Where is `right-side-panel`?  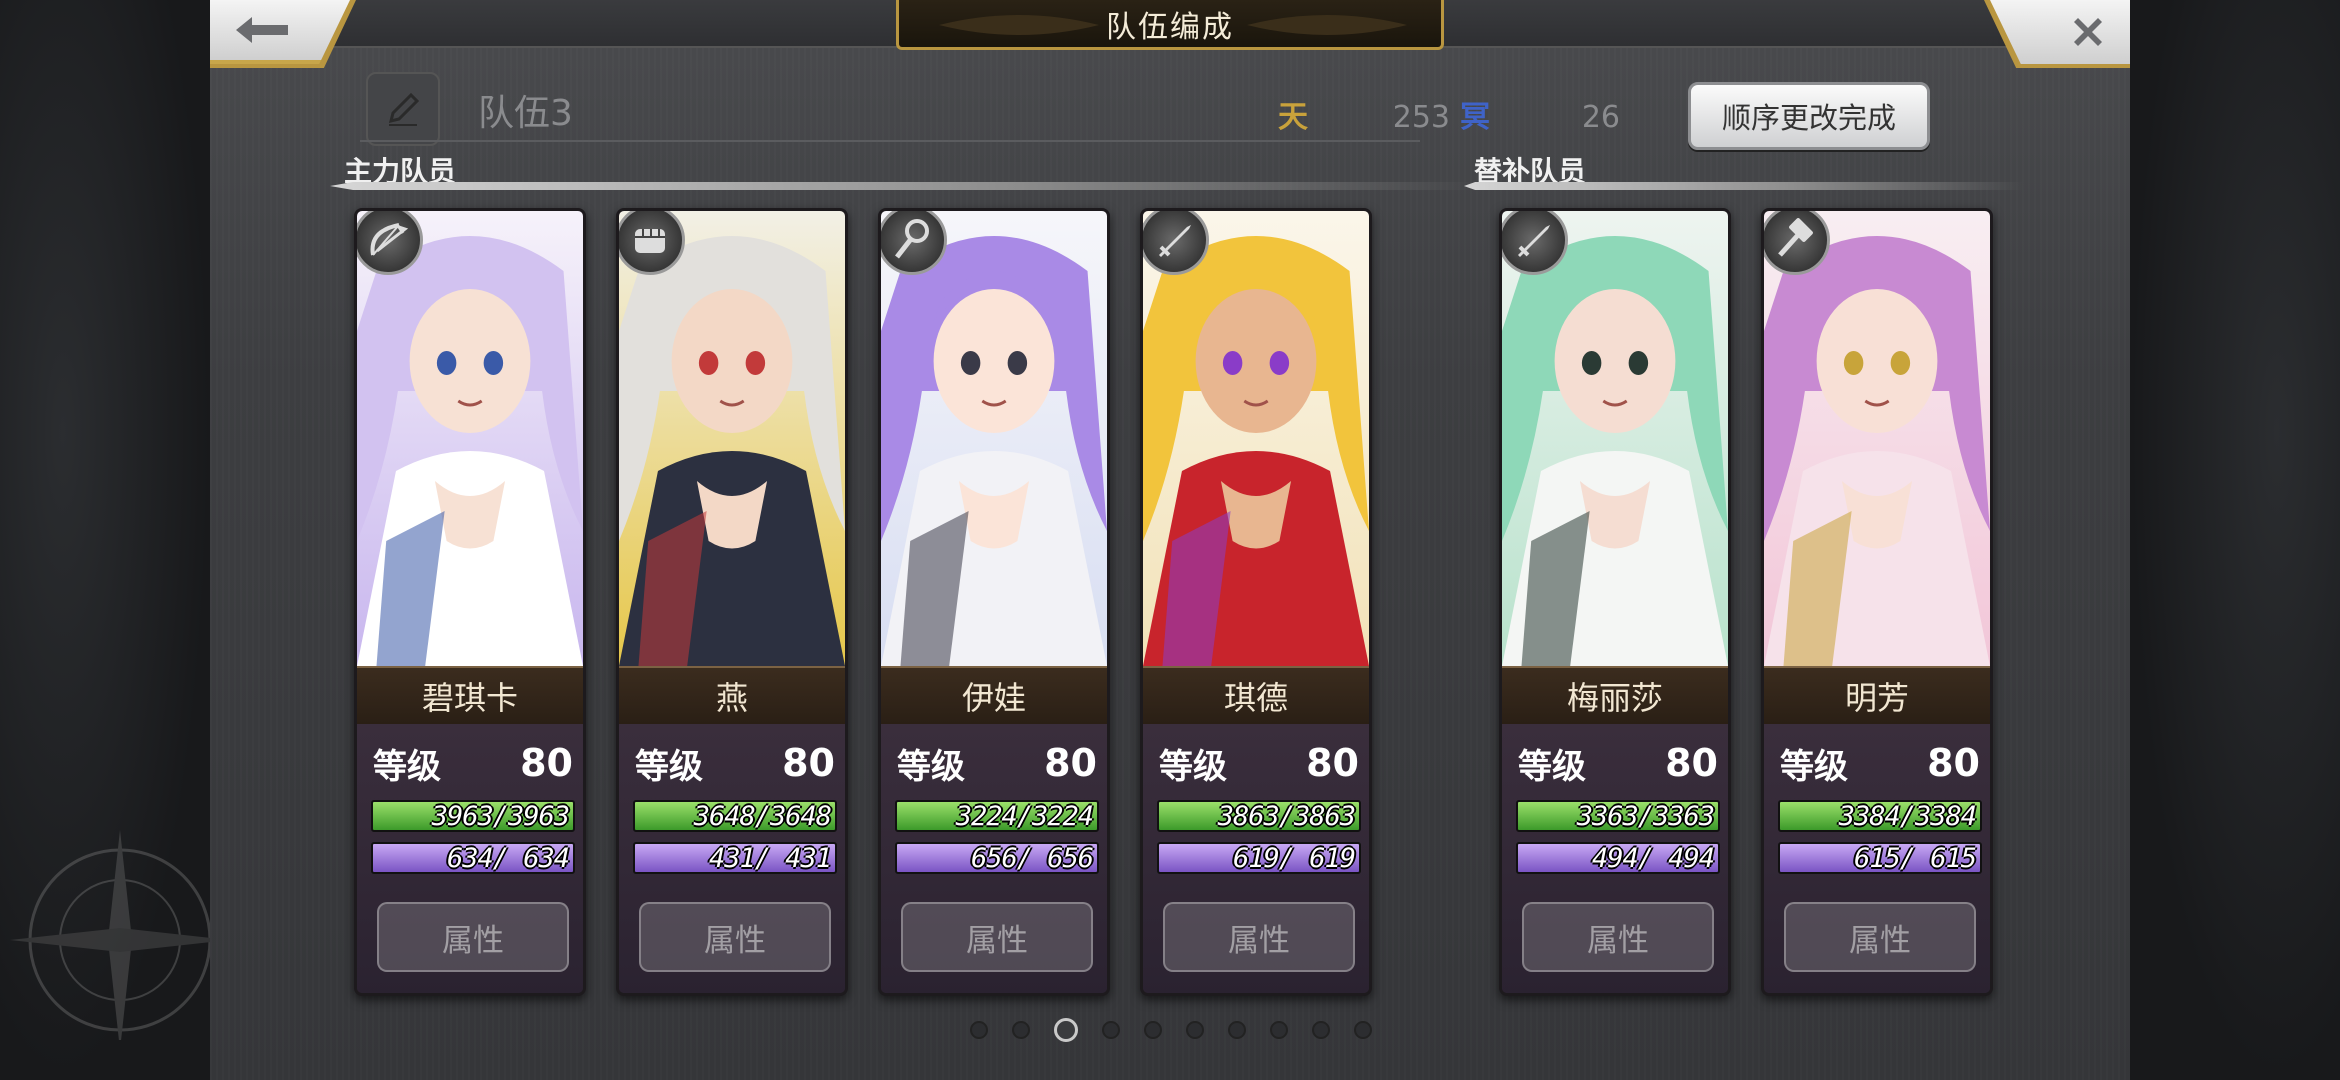 right-side-panel is located at coordinates (2235, 540).